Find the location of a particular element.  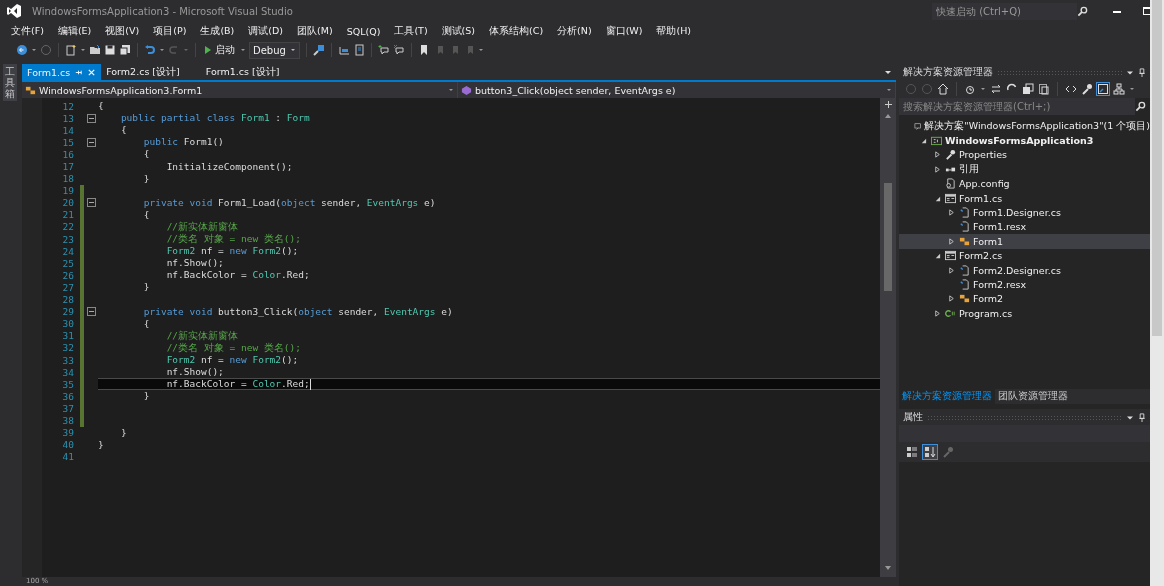

config-dropdown: Debug is located at coordinates (274, 50).